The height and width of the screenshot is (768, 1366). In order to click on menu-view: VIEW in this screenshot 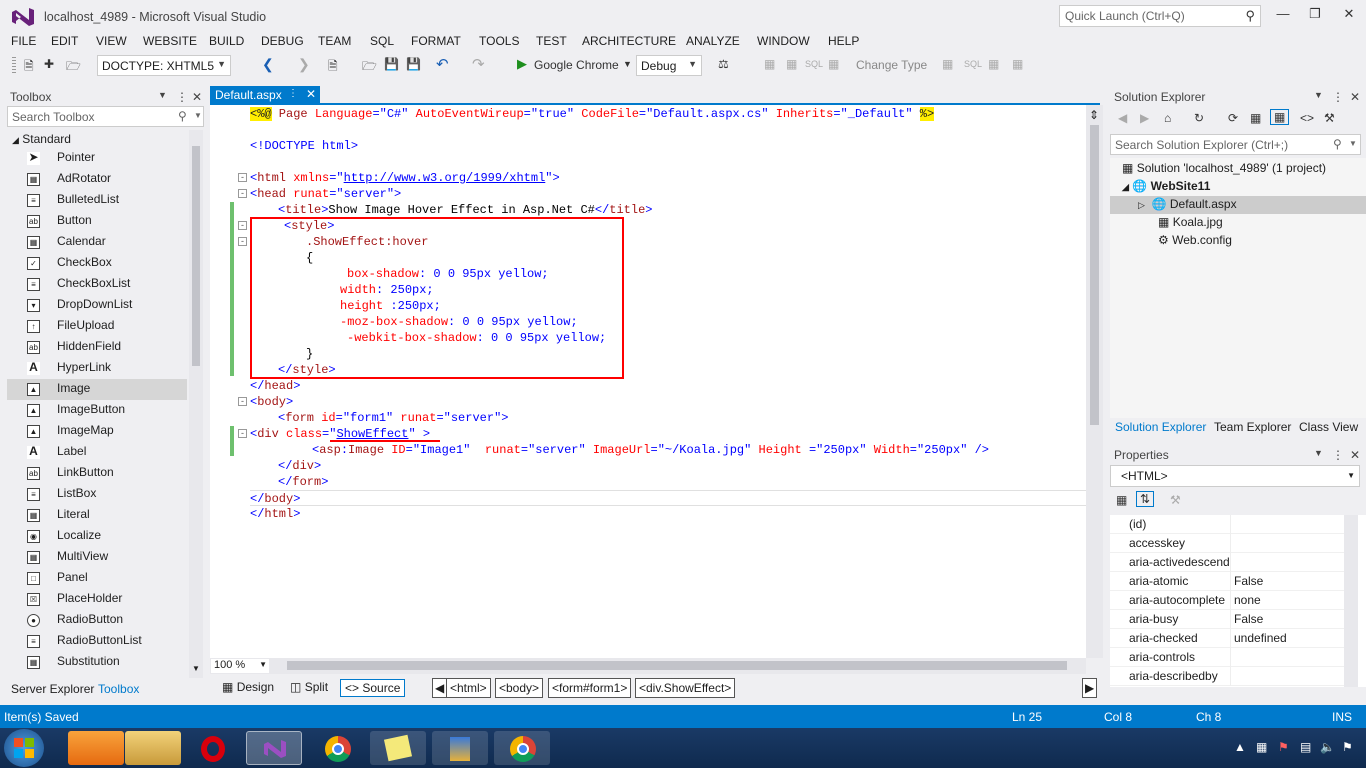, I will do `click(111, 41)`.